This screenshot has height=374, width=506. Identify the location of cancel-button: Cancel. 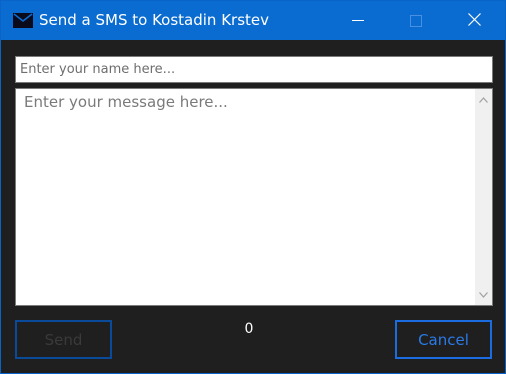
(443, 339).